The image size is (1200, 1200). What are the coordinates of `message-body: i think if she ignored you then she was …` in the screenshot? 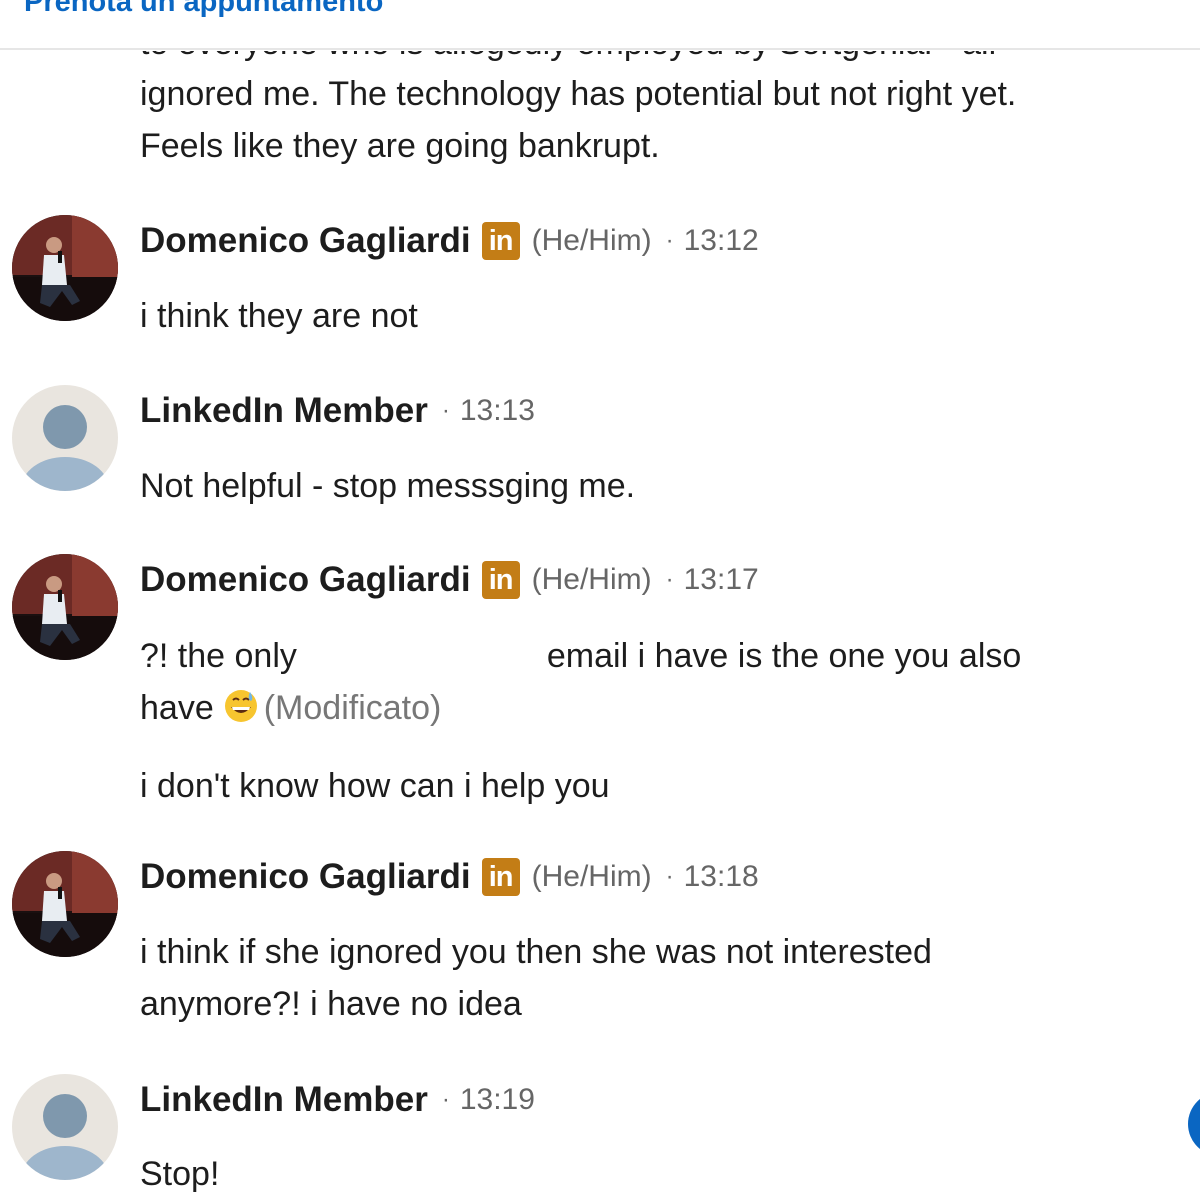 It's located at (536, 978).